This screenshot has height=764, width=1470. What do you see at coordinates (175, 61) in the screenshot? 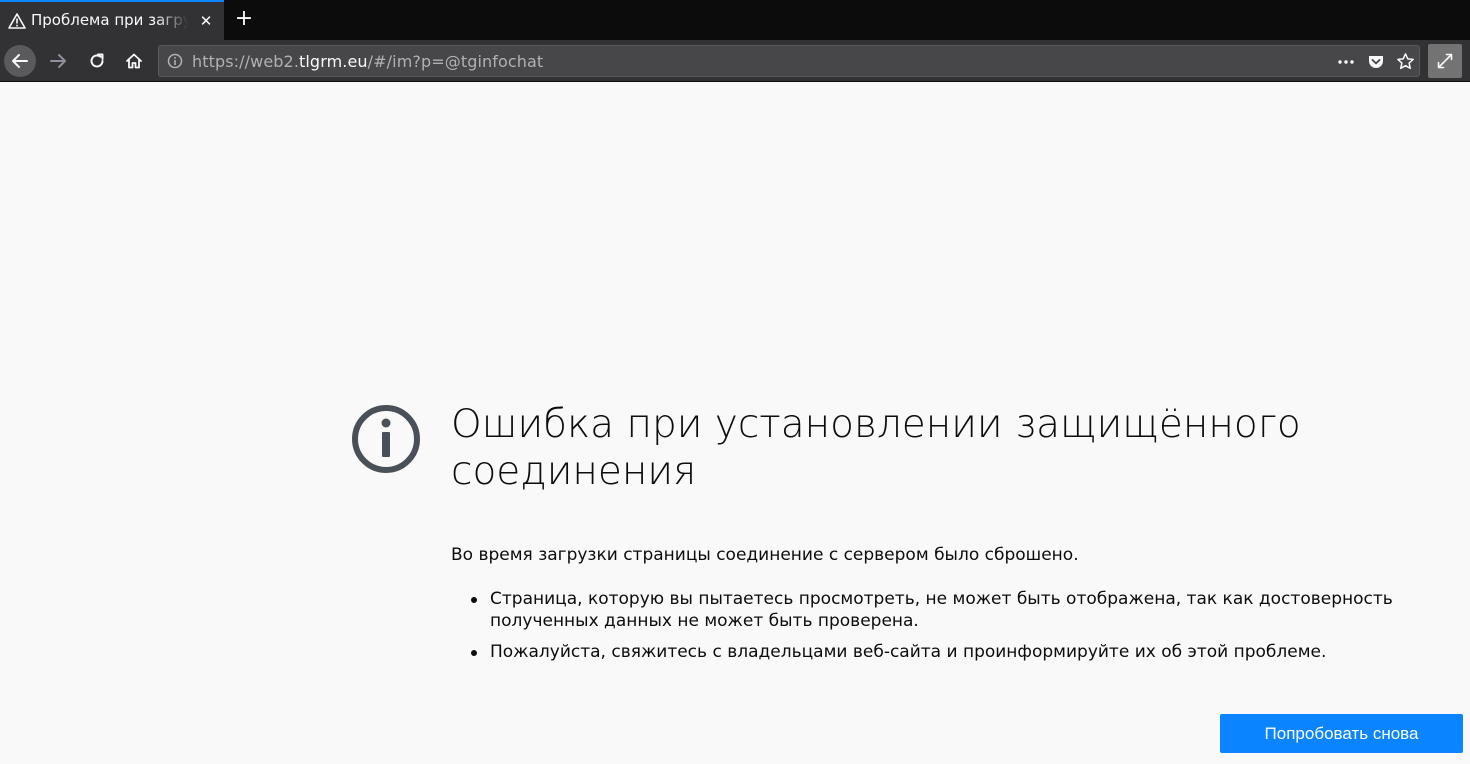
I see `info-icon` at bounding box center [175, 61].